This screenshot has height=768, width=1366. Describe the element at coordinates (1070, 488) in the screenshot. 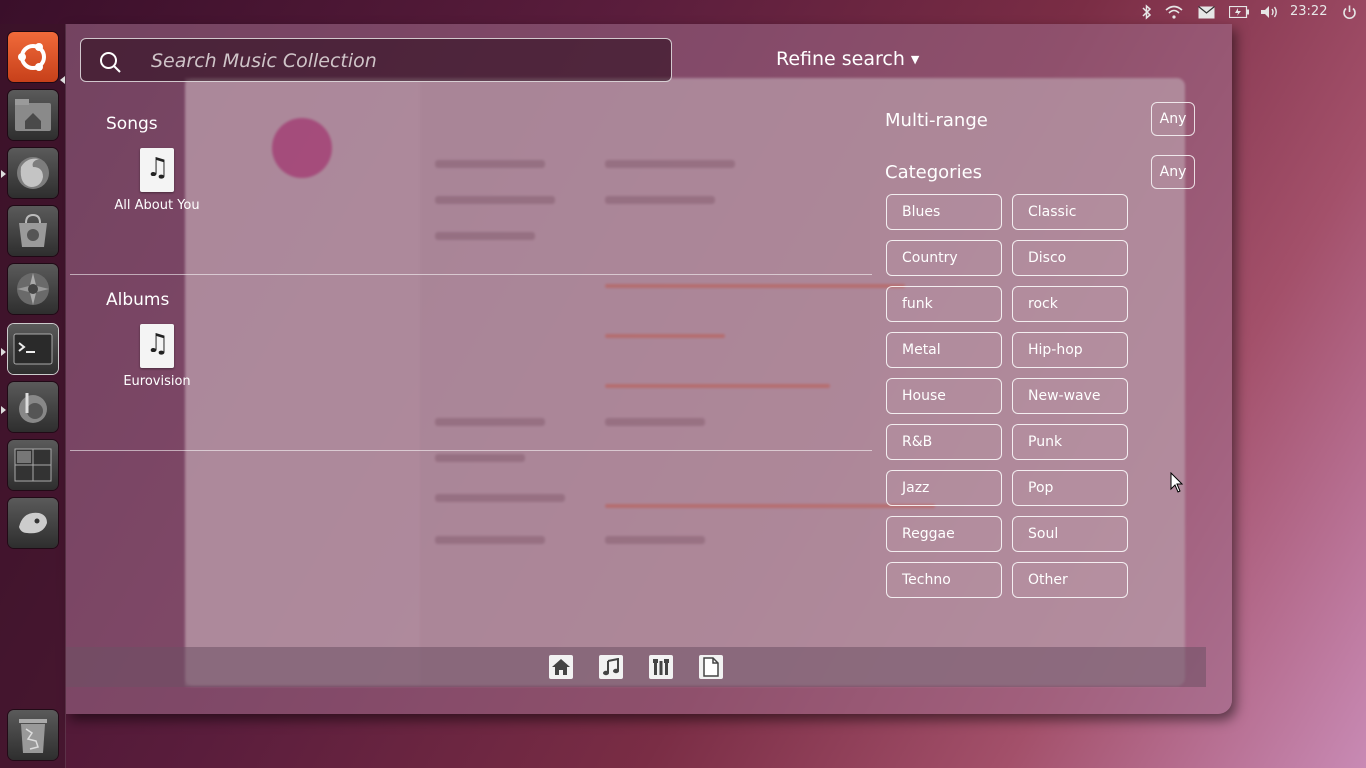

I see `category-pop-button: Pop` at that location.